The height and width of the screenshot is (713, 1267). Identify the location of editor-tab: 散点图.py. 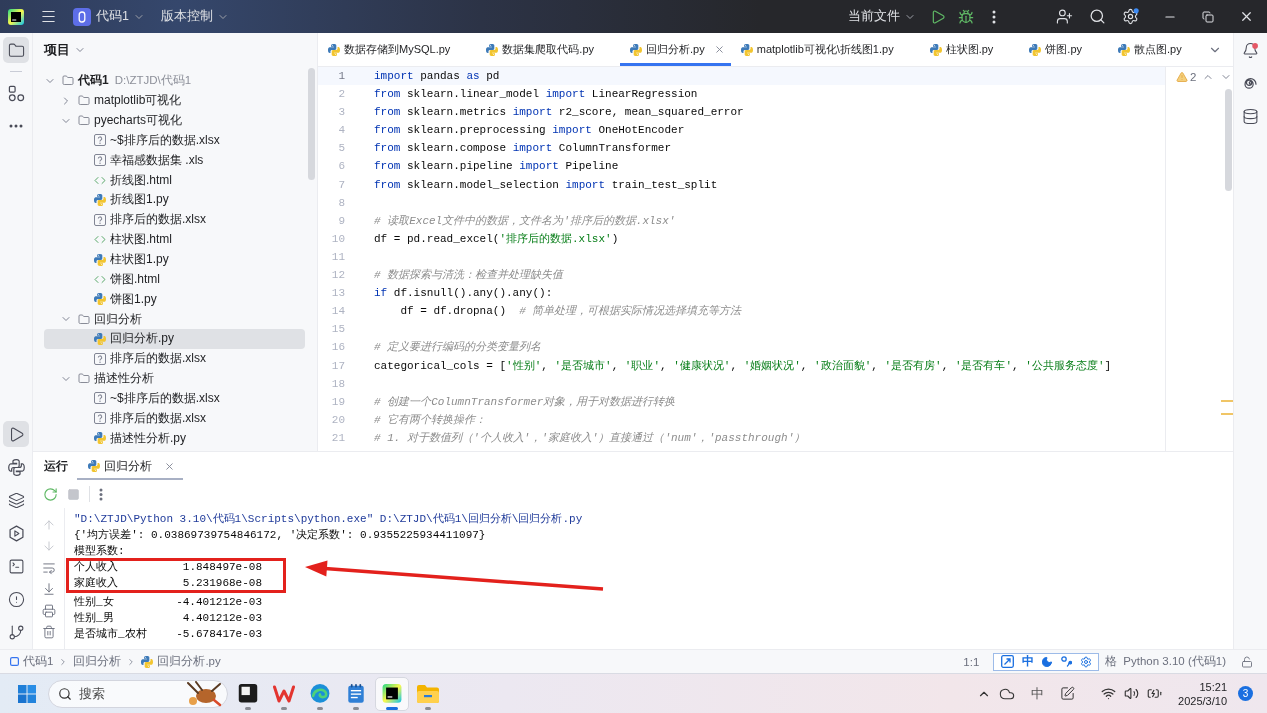
(1158, 49).